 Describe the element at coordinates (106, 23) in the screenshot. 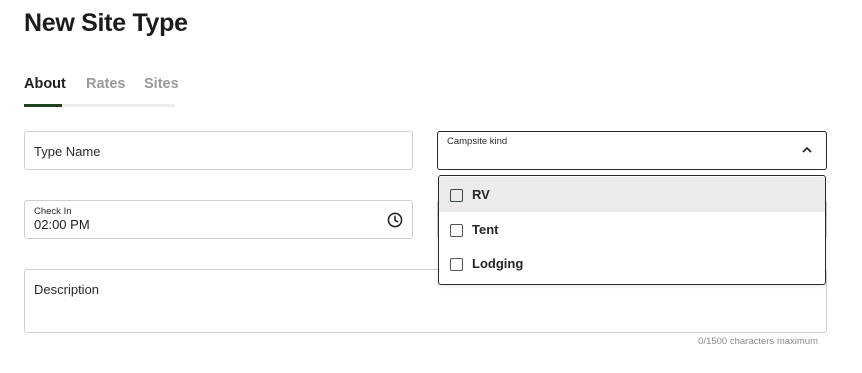

I see `page-title: New Site Type` at that location.